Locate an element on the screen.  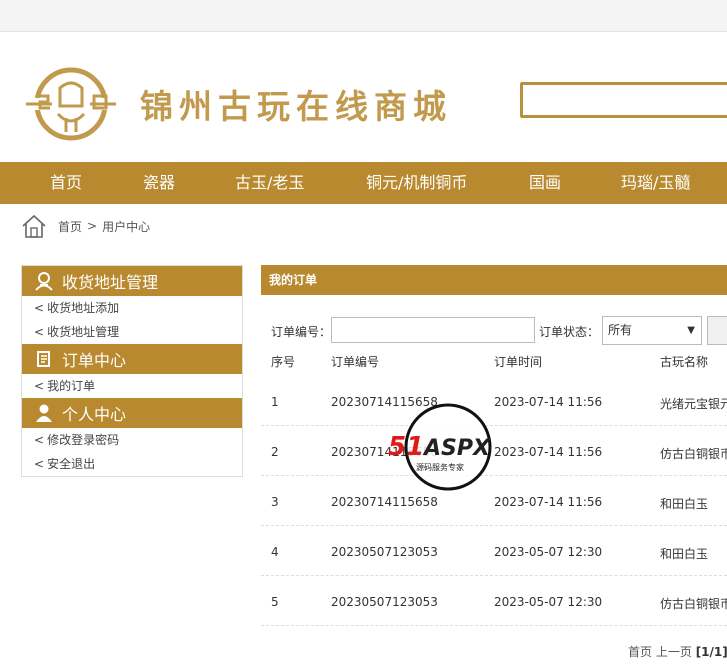
nav-item-painting: 国画 is located at coordinates (545, 183).